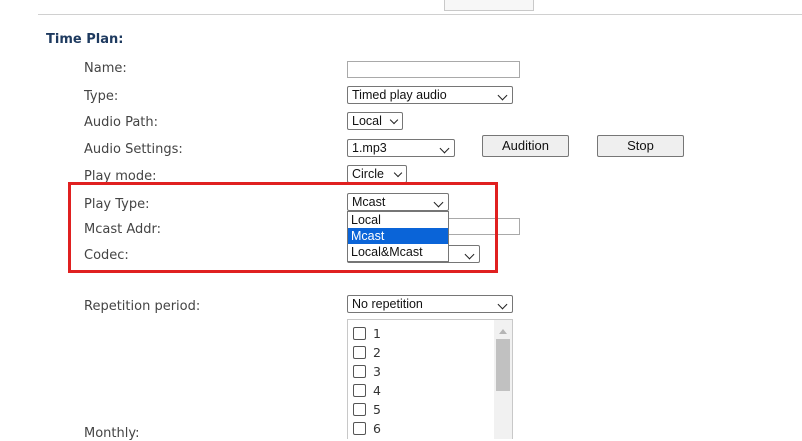  I want to click on audio-path-label: Audio Path:, so click(121, 122).